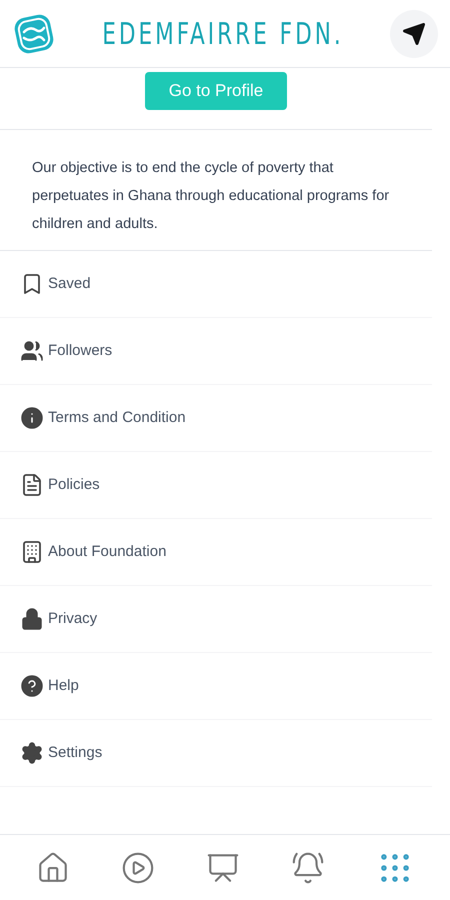  Describe the element at coordinates (216, 190) in the screenshot. I see `description-text: Our objective is to end the cycle of poverty that perpetuates in Ghana through educational programs for children and adults.` at that location.